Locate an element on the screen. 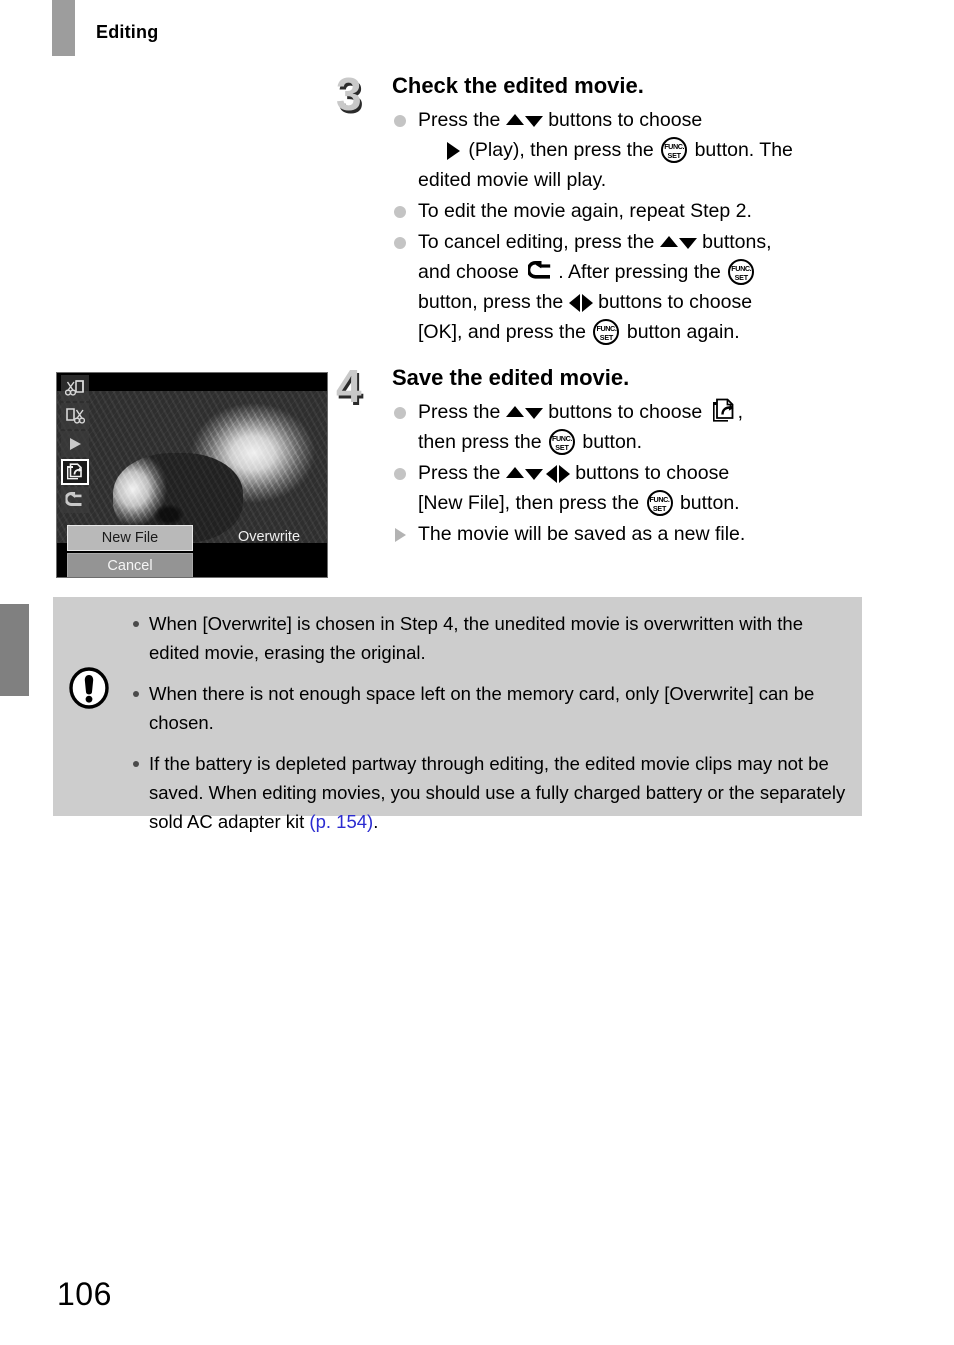 Image resolution: width=954 pixels, height=1345 pixels. text-fragment: then press the is located at coordinates (482, 442).